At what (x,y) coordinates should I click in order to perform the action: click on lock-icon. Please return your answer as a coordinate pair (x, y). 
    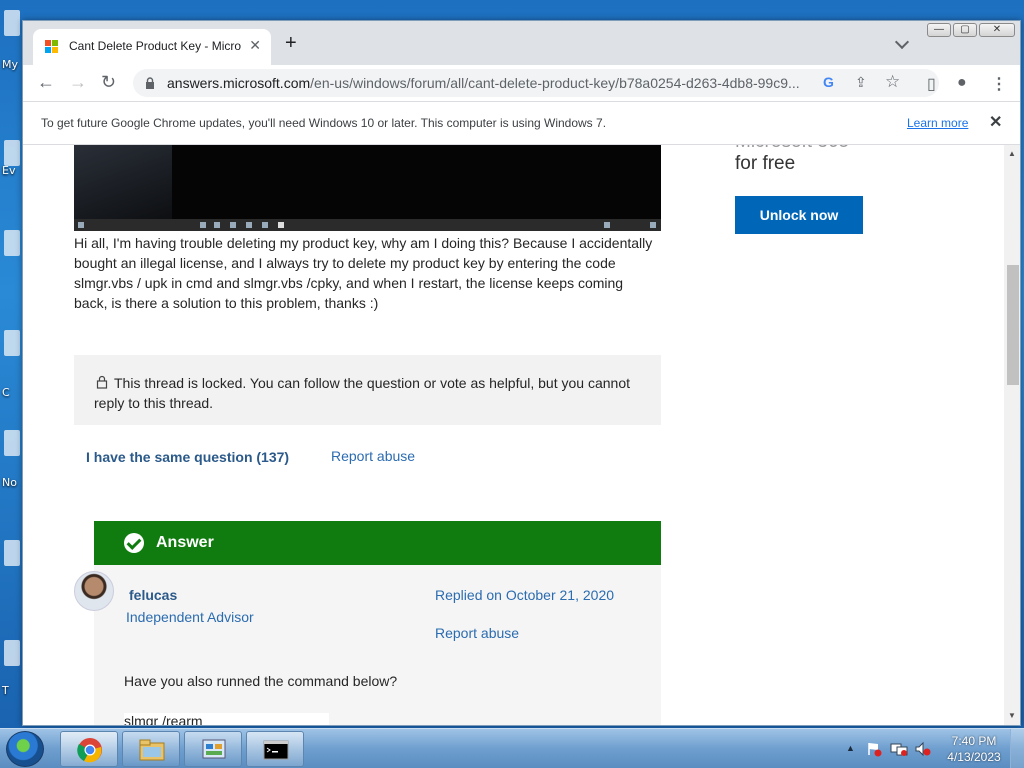
    Looking at the image, I should click on (150, 83).